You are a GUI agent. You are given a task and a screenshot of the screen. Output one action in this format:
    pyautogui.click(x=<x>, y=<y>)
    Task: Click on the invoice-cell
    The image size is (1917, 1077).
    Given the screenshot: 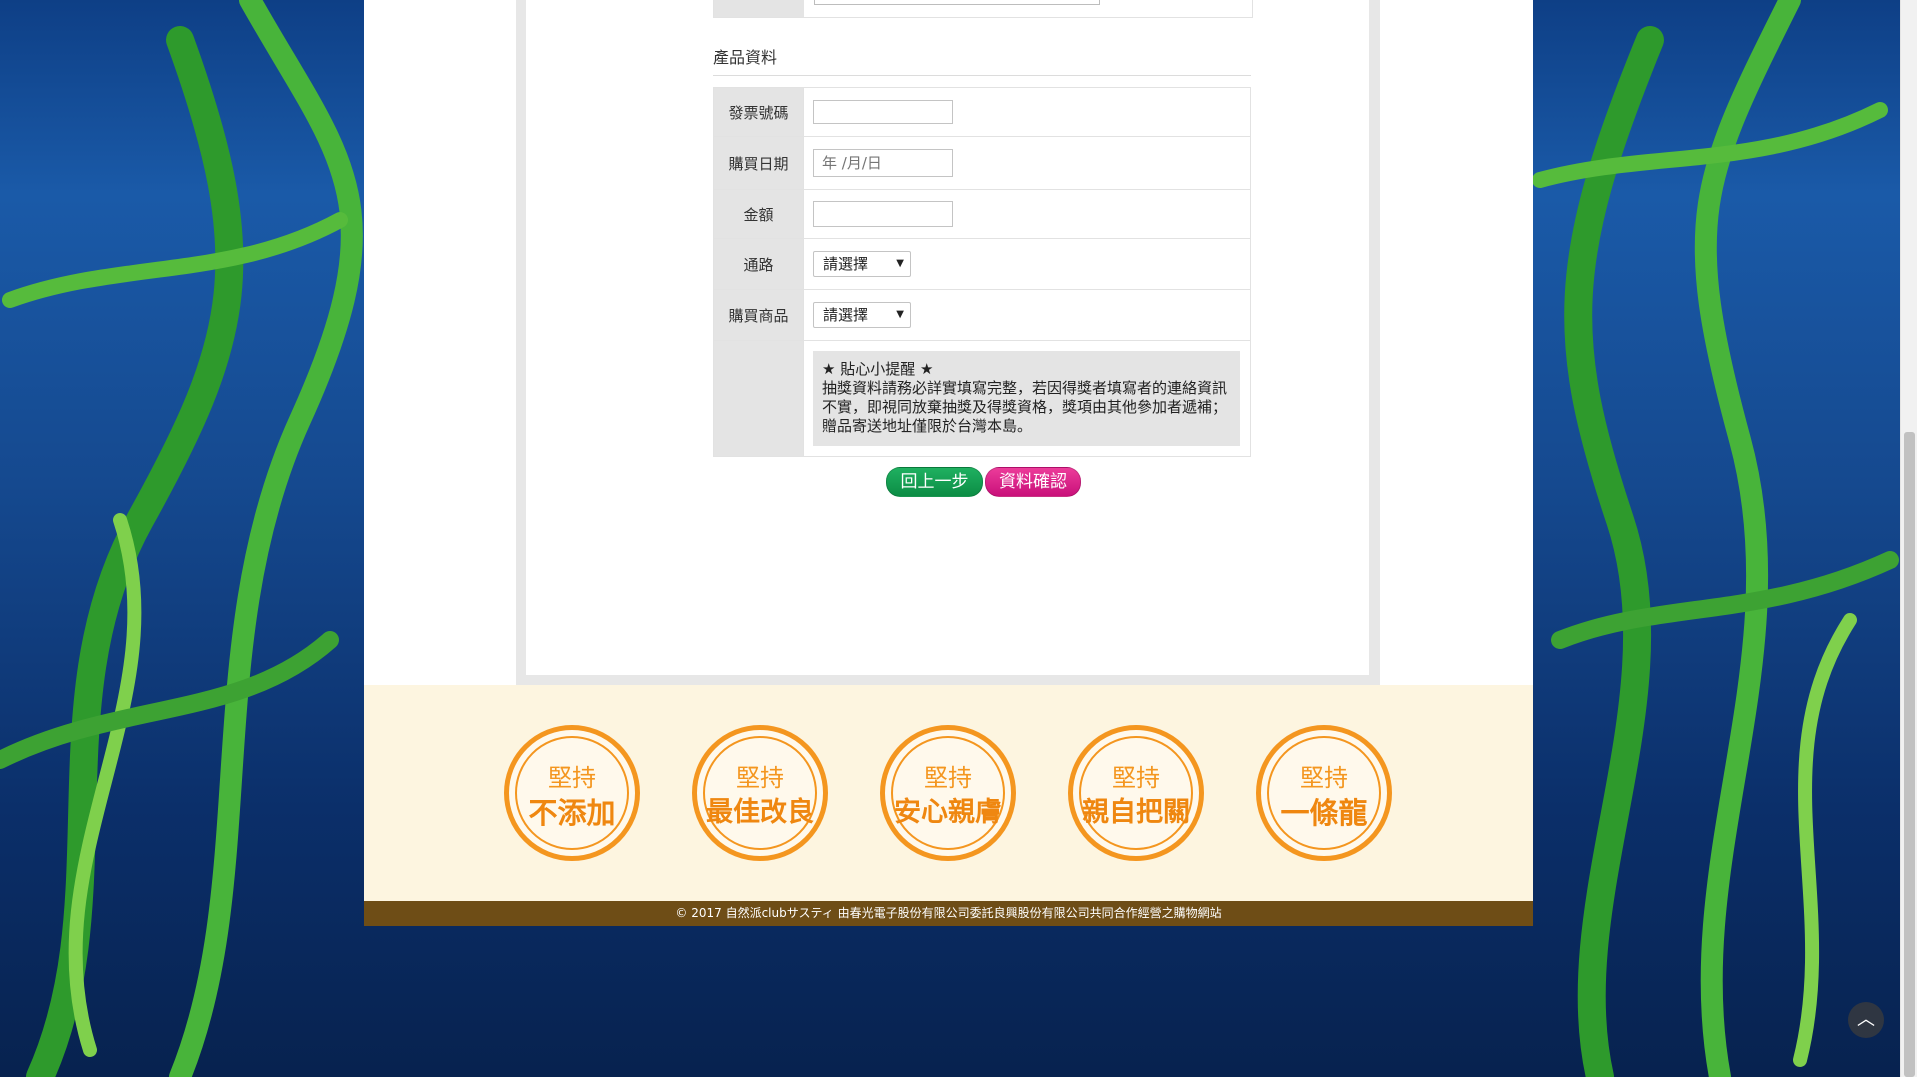 What is the action you would take?
    pyautogui.click(x=1027, y=112)
    